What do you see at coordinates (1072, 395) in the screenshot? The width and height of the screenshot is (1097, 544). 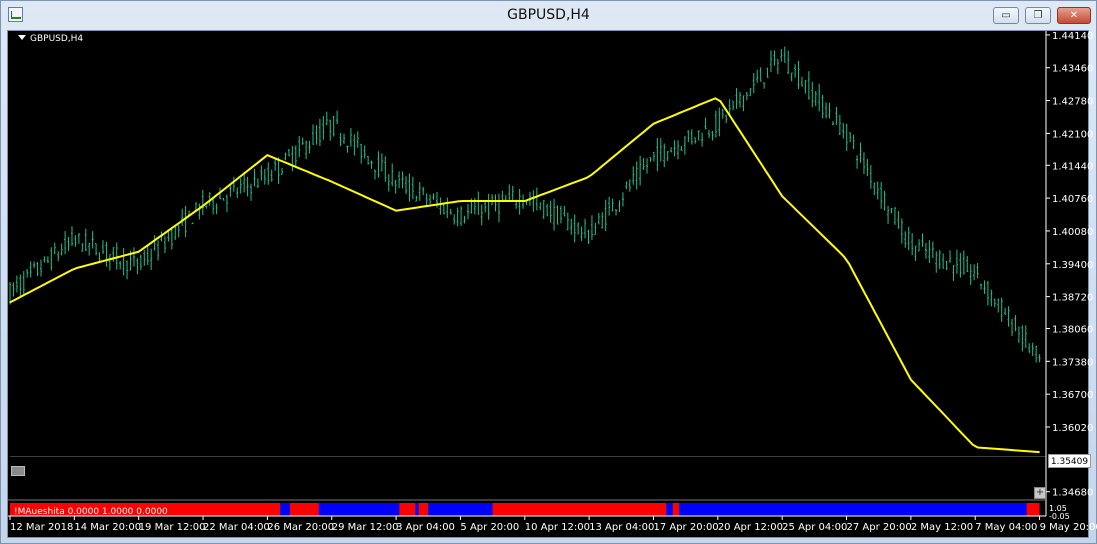 I see `y-tick-label: 1.36700` at bounding box center [1072, 395].